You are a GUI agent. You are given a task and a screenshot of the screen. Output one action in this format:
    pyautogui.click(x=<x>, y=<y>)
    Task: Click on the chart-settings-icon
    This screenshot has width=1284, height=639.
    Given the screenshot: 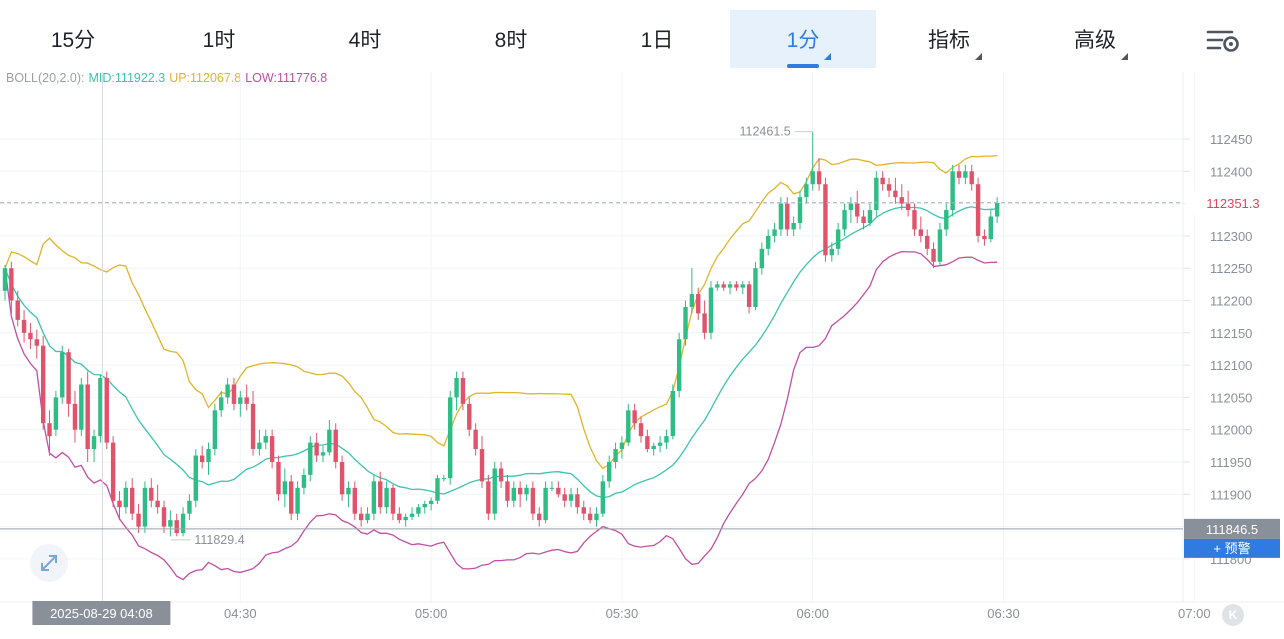 What is the action you would take?
    pyautogui.click(x=1223, y=40)
    